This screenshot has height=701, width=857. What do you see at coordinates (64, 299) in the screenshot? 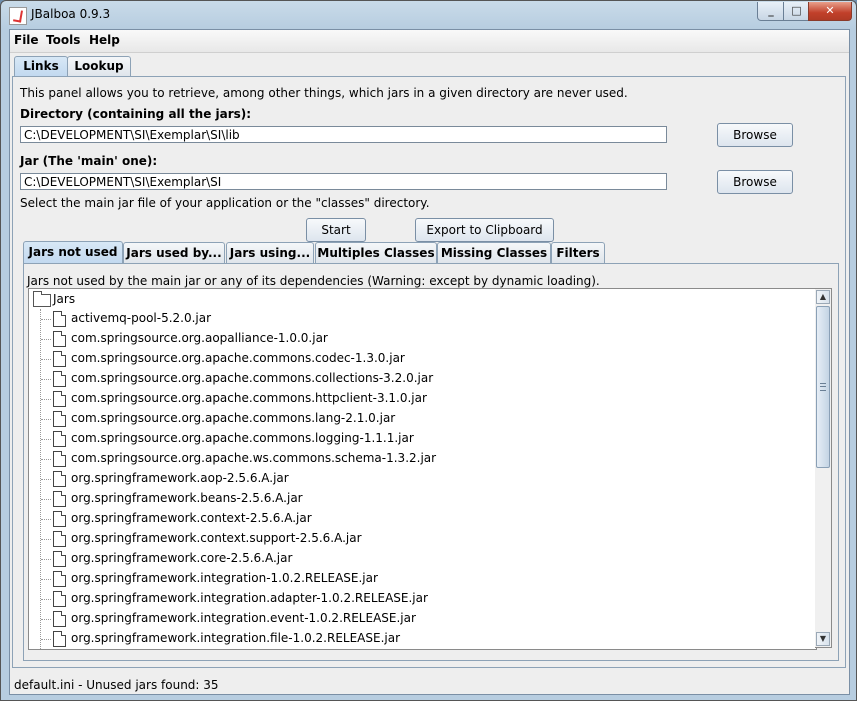
I see `tree-root-label: Jars` at bounding box center [64, 299].